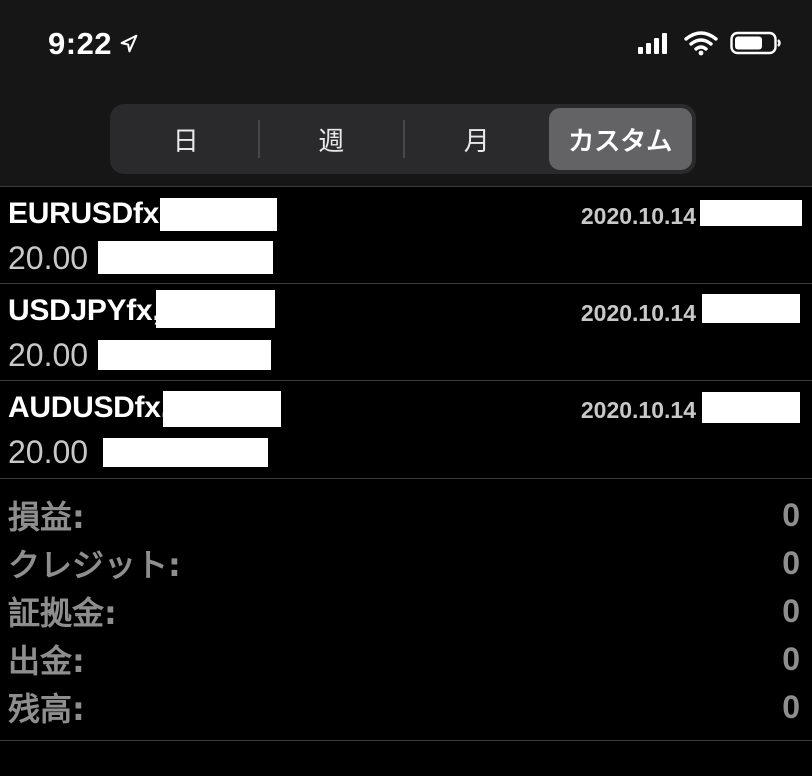 Image resolution: width=812 pixels, height=776 pixels. What do you see at coordinates (620, 139) in the screenshot?
I see `segment-custom: カスタム` at bounding box center [620, 139].